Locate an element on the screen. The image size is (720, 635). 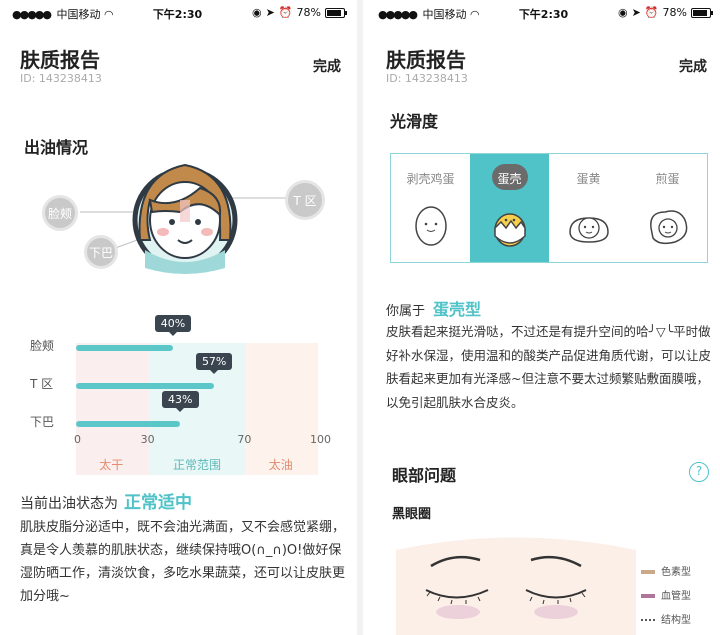
bar-category-label: T 区 is located at coordinates (42, 384).